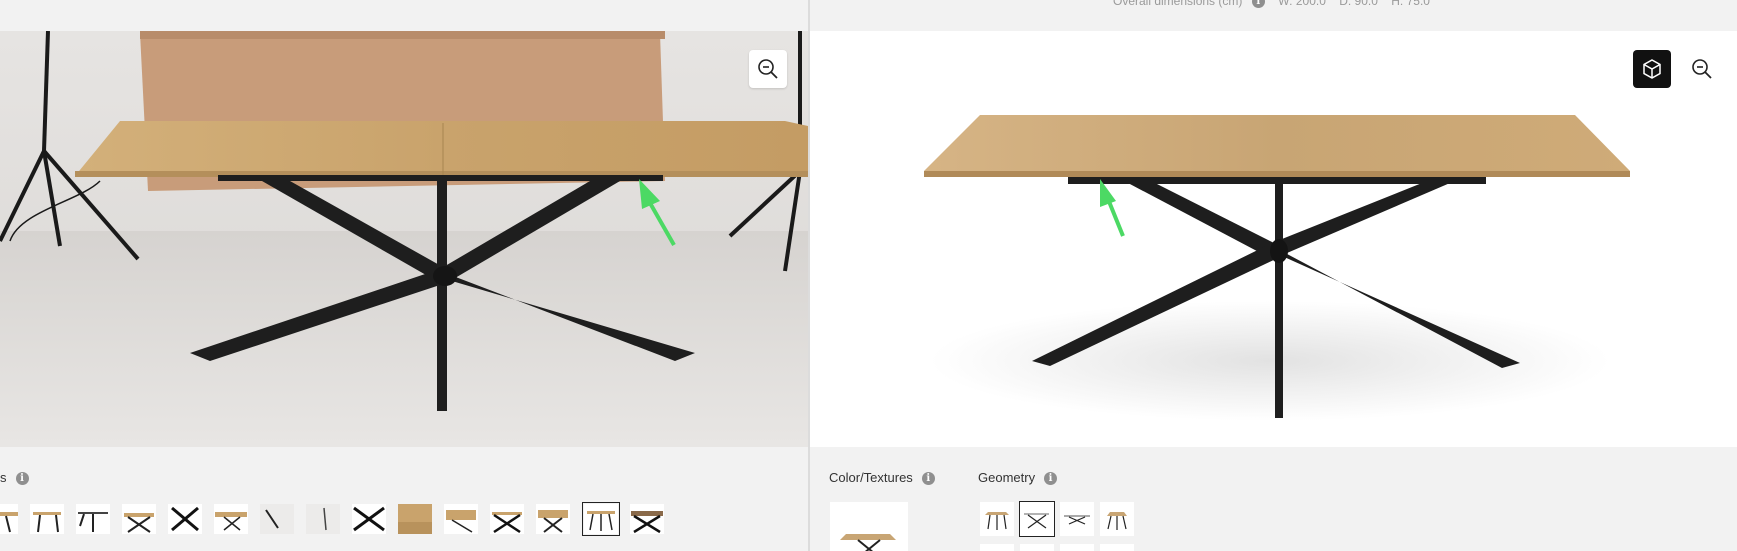 This screenshot has width=1737, height=551. I want to click on view-3d-button, so click(1652, 69).